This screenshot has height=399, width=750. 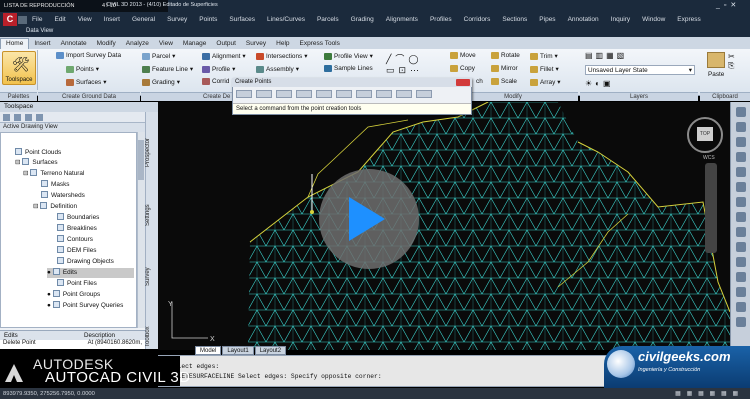 I want to click on move-button: Move, so click(x=463, y=55).